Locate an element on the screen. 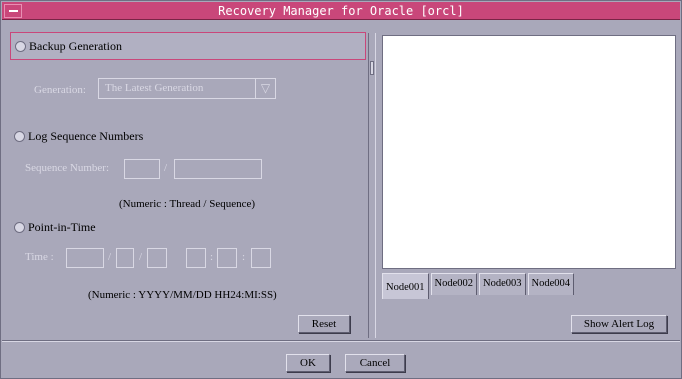  title-bar: Recovery Manager for Oracle [orcl] is located at coordinates (341, 11).